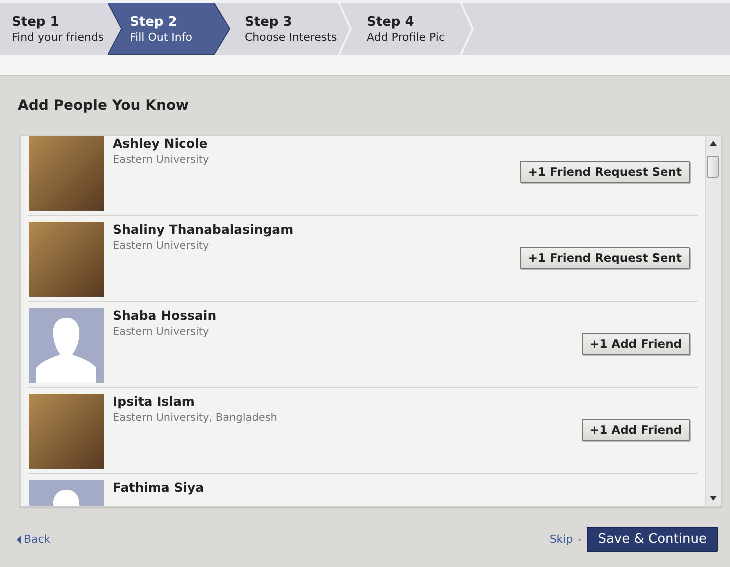 The width and height of the screenshot is (730, 567). I want to click on person-name: Shaliny Thanabalasingam, so click(203, 229).